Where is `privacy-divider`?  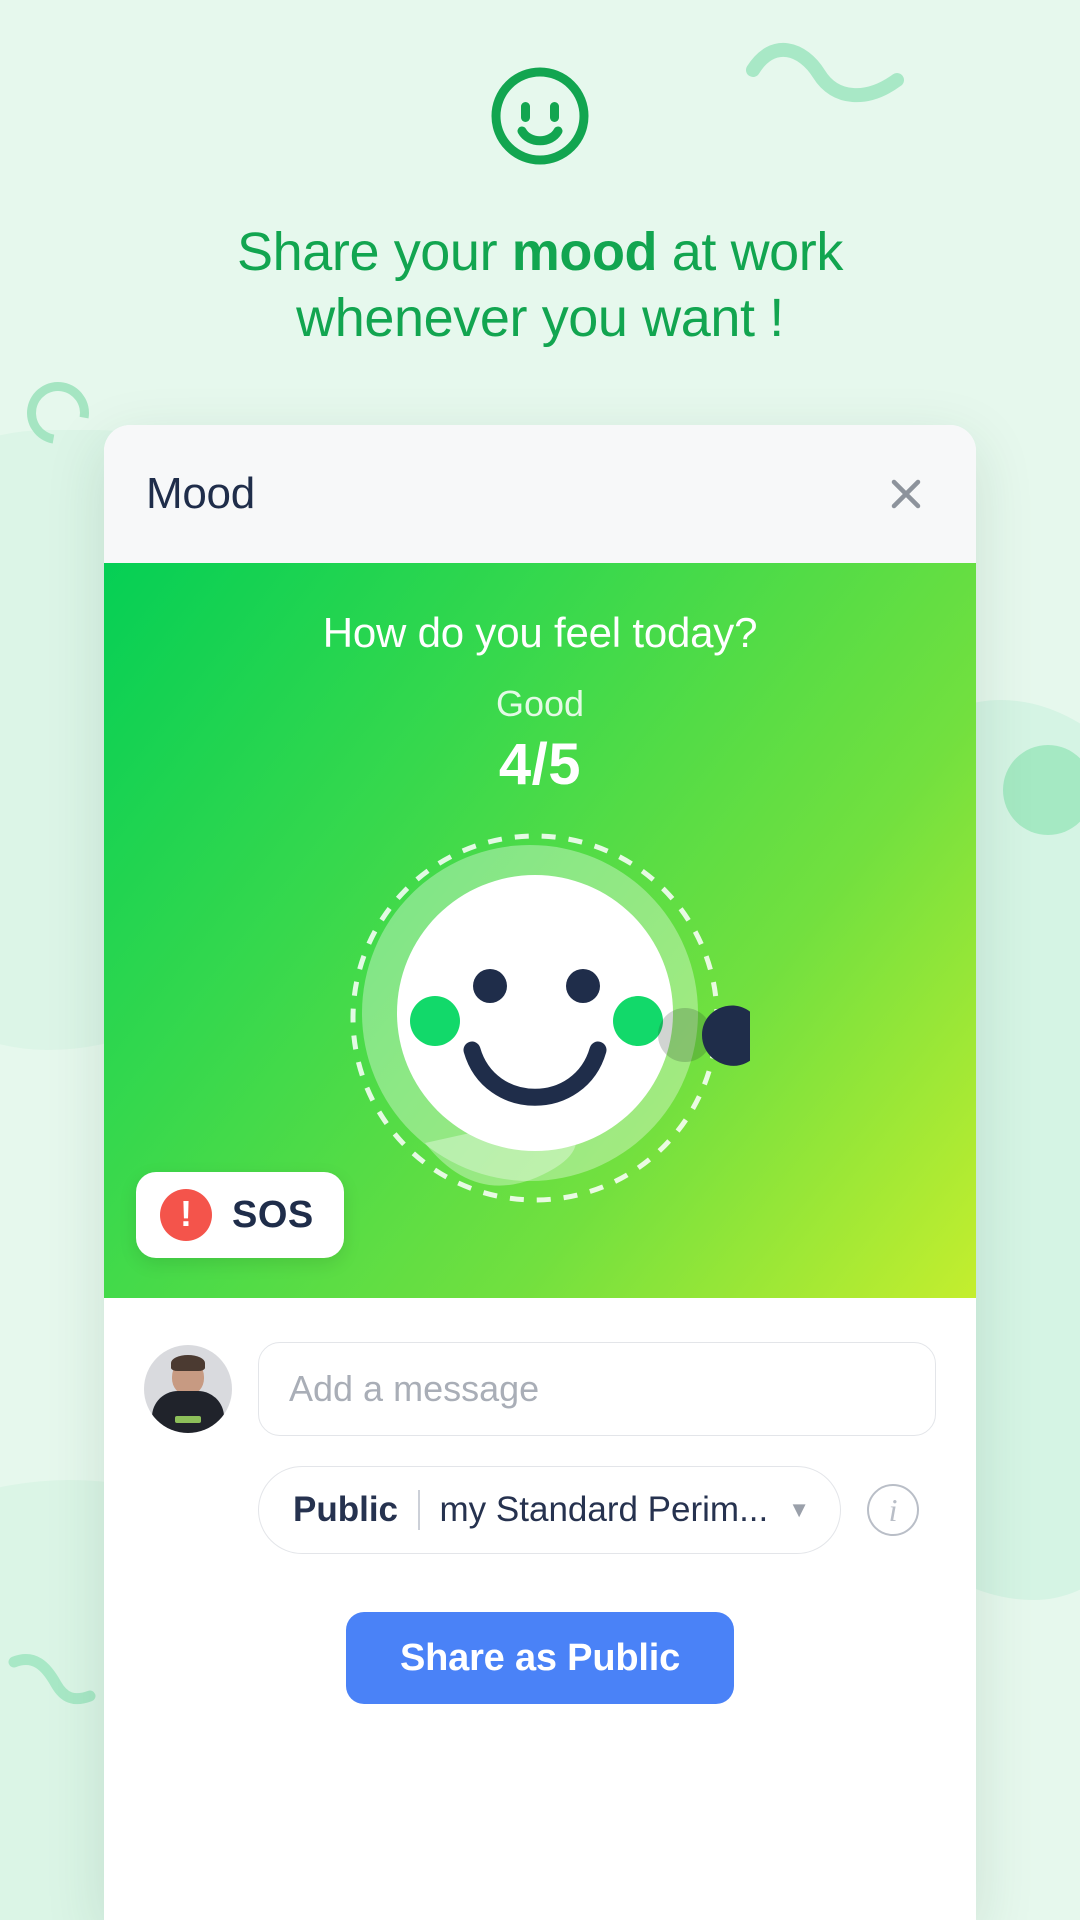 privacy-divider is located at coordinates (419, 1510).